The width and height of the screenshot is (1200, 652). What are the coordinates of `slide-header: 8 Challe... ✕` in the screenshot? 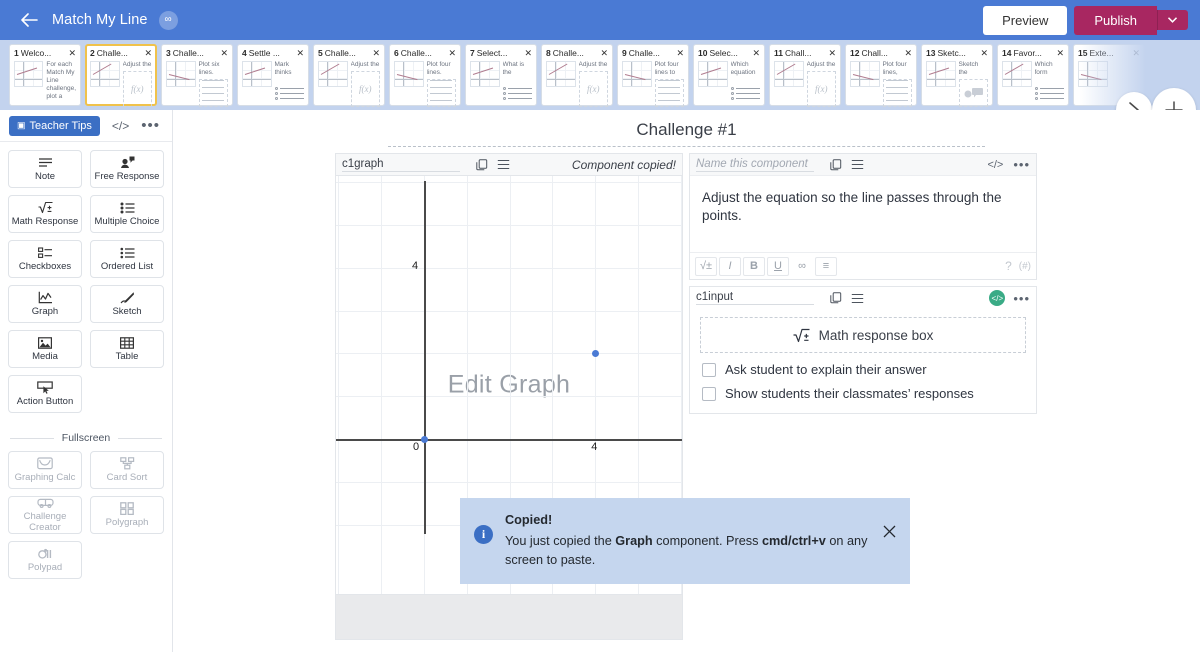 It's located at (577, 53).